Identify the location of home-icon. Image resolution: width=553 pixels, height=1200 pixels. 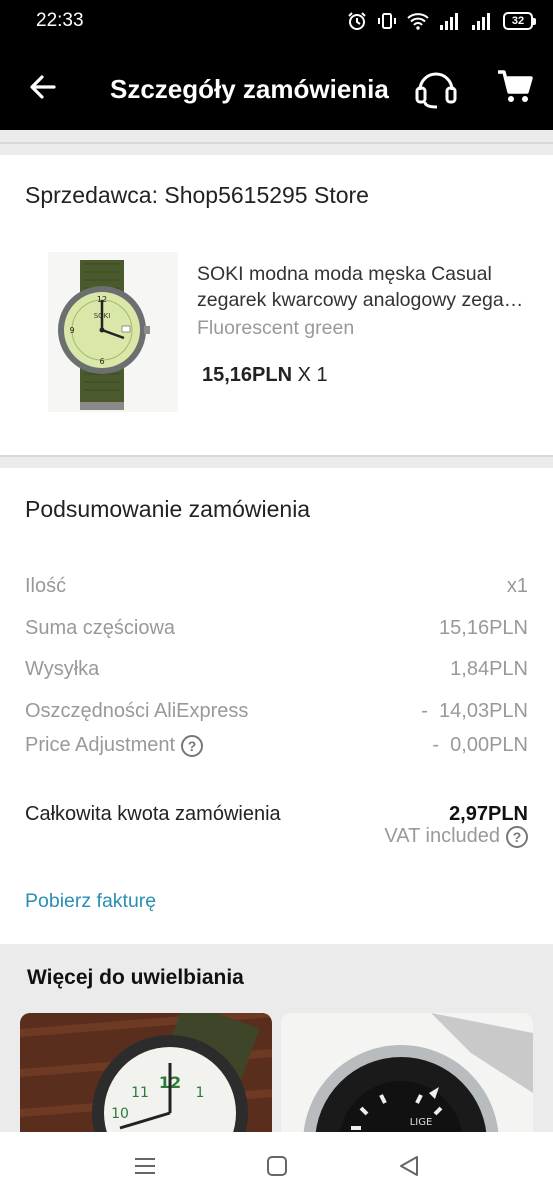
(277, 1166).